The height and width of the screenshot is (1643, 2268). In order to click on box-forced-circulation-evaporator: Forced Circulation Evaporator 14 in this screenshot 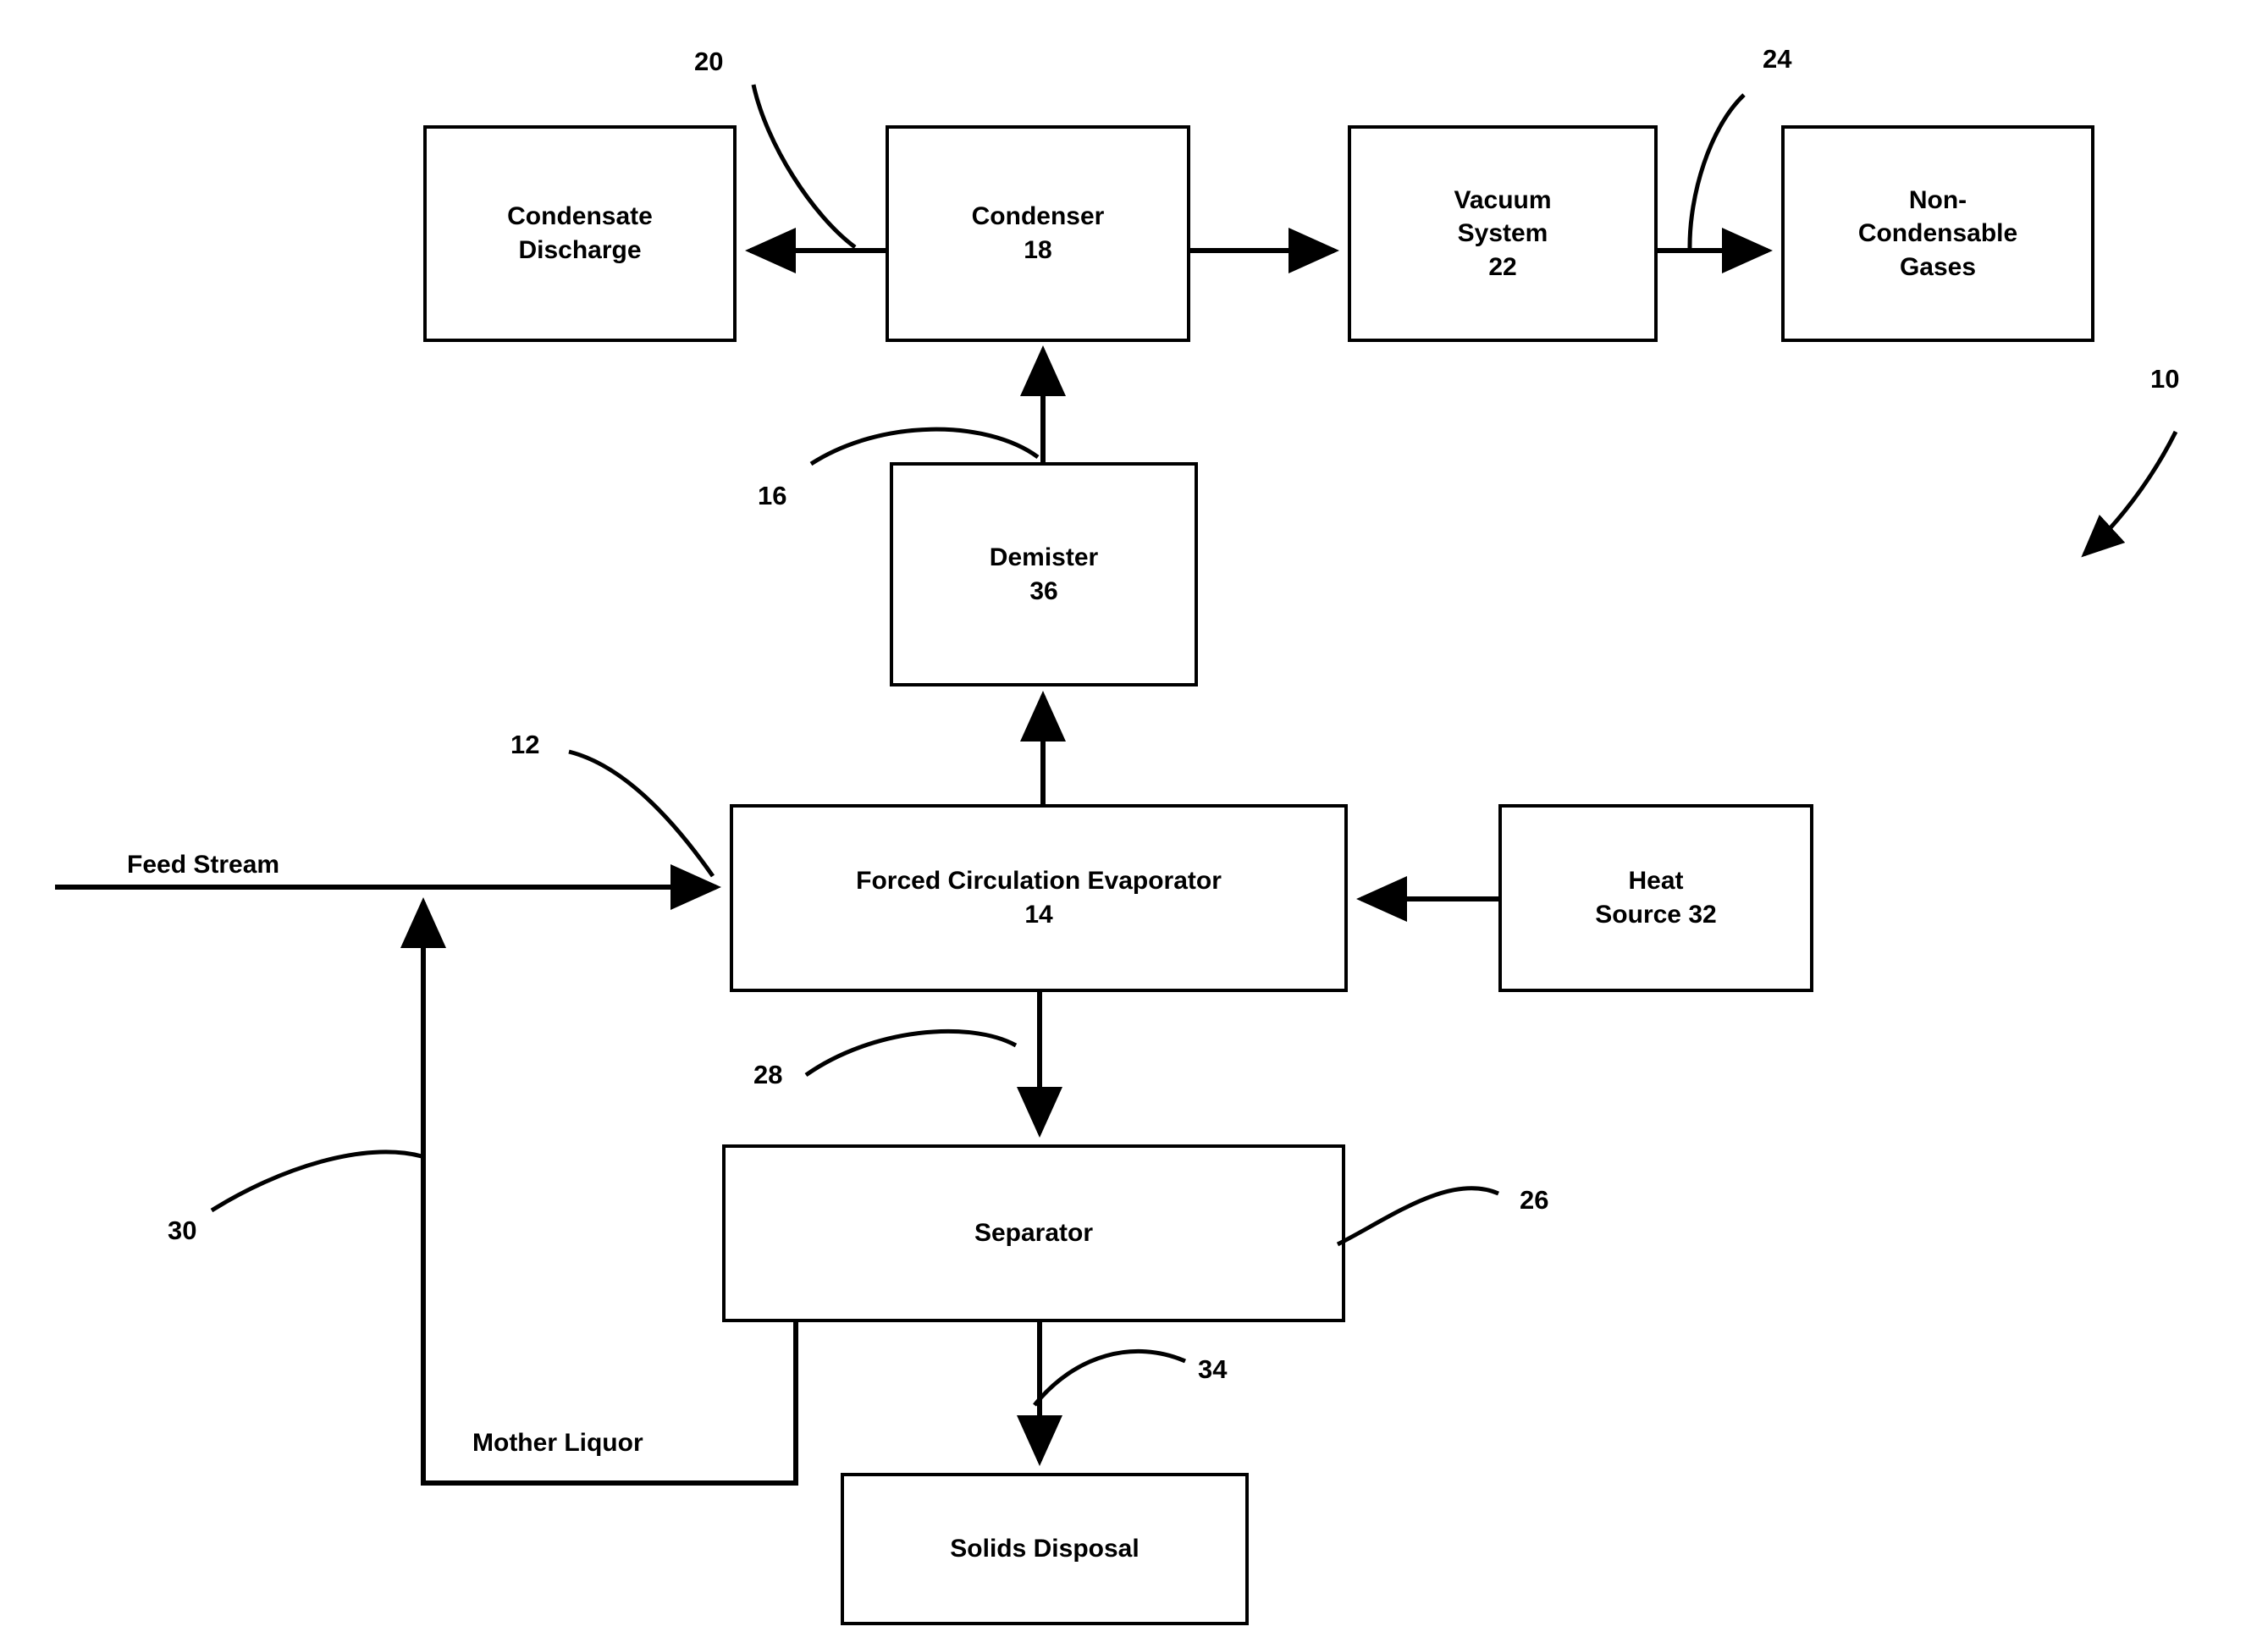, I will do `click(1039, 898)`.